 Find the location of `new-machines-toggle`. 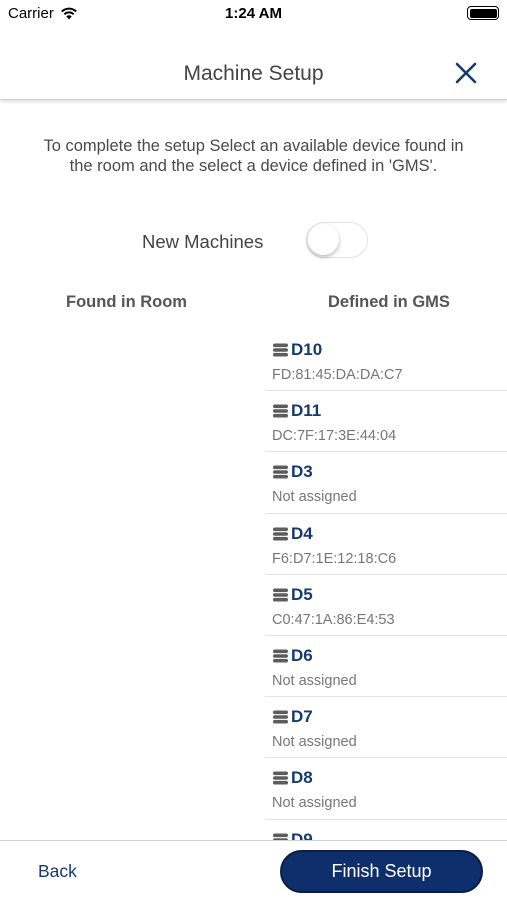

new-machines-toggle is located at coordinates (337, 240).